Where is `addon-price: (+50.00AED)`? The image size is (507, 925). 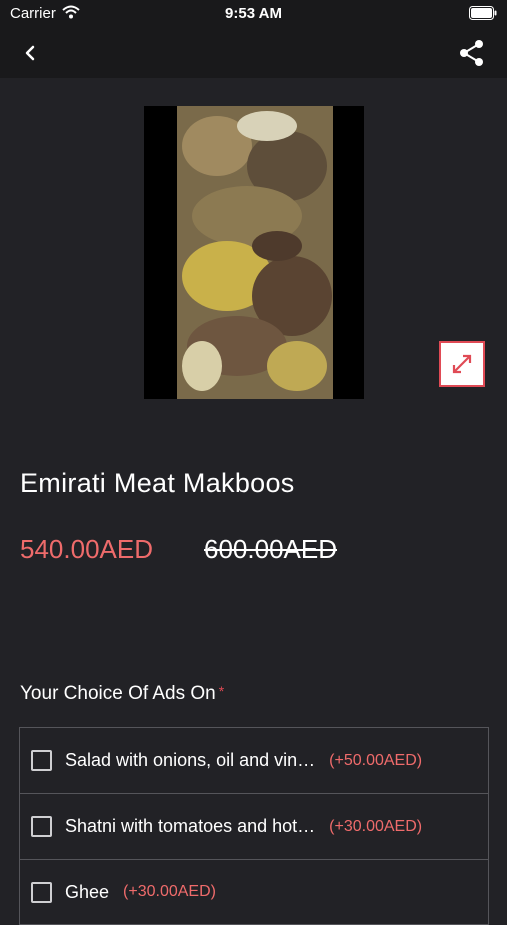 addon-price: (+50.00AED) is located at coordinates (376, 760).